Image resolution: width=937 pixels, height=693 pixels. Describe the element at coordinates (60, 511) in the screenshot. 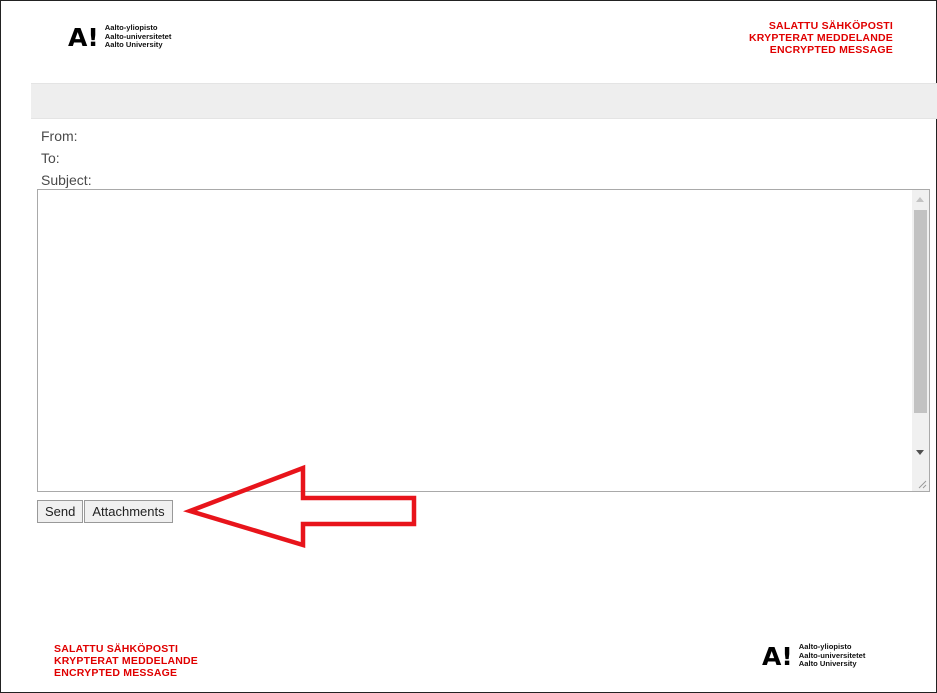

I see `send-button: Send` at that location.